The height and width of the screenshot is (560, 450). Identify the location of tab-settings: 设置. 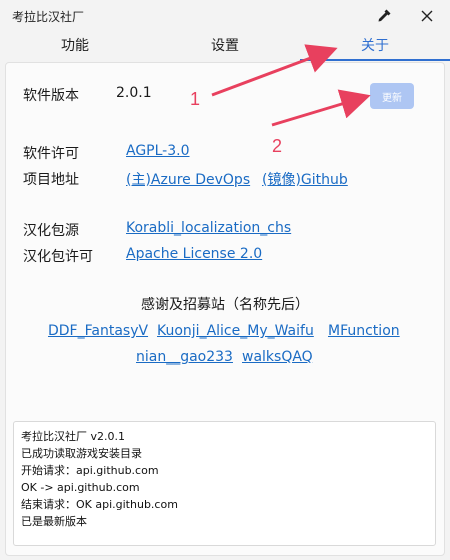
(225, 47).